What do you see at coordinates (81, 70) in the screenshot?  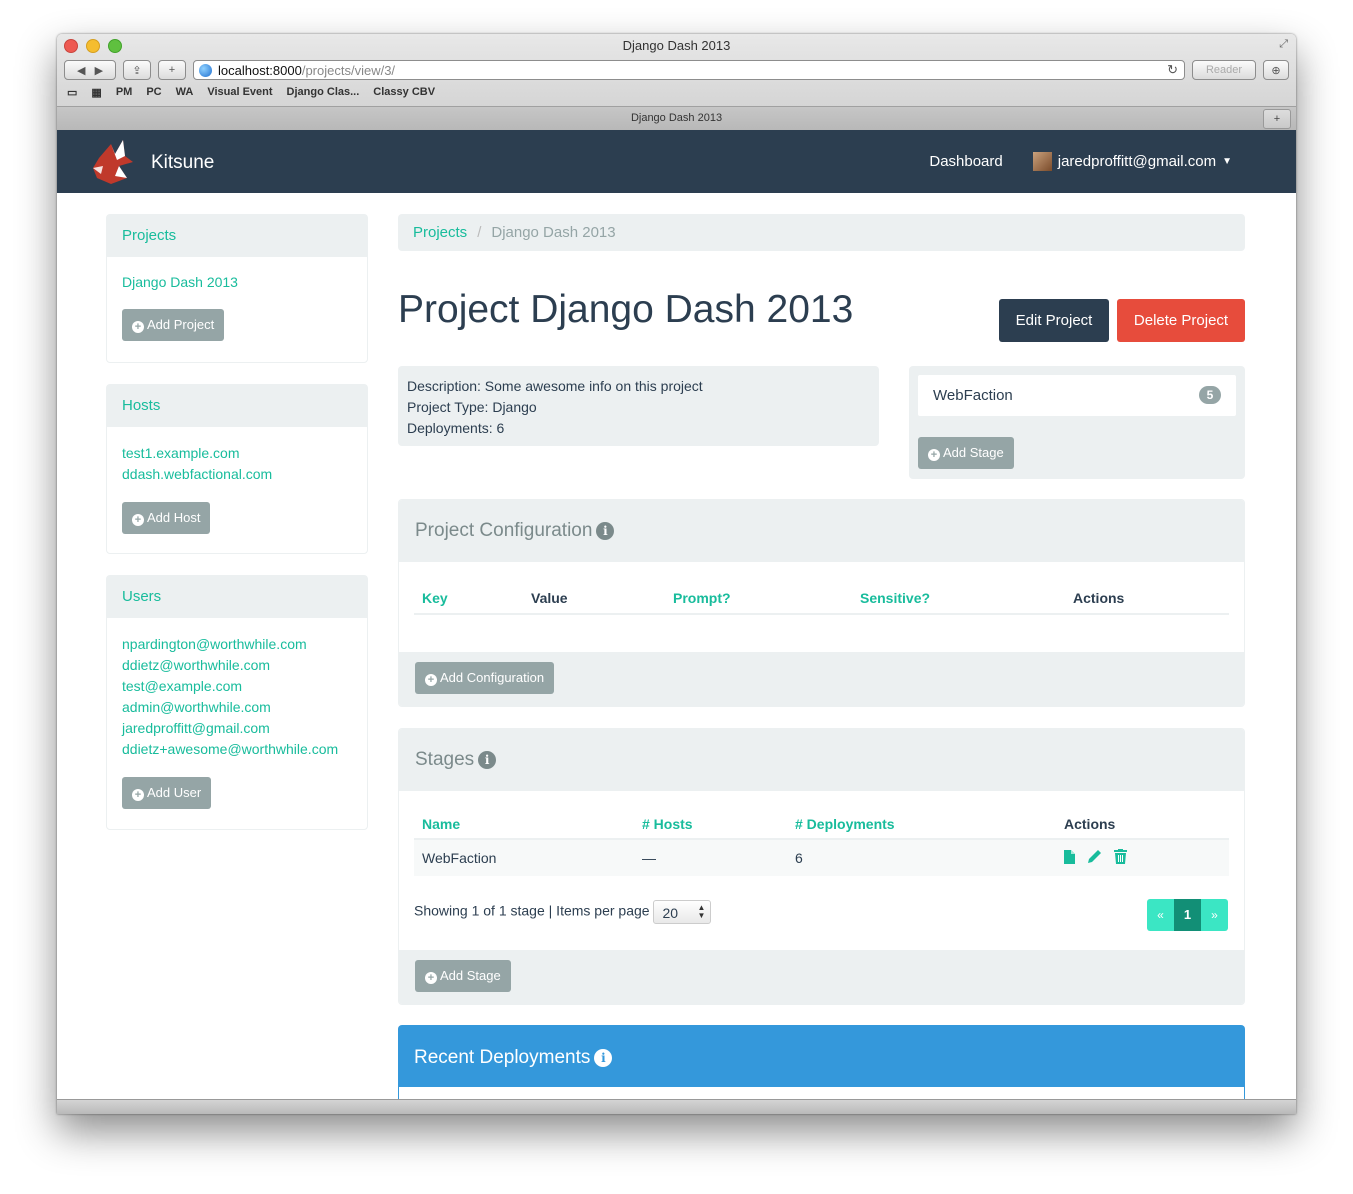 I see `back-arrow-icon: ◀` at bounding box center [81, 70].